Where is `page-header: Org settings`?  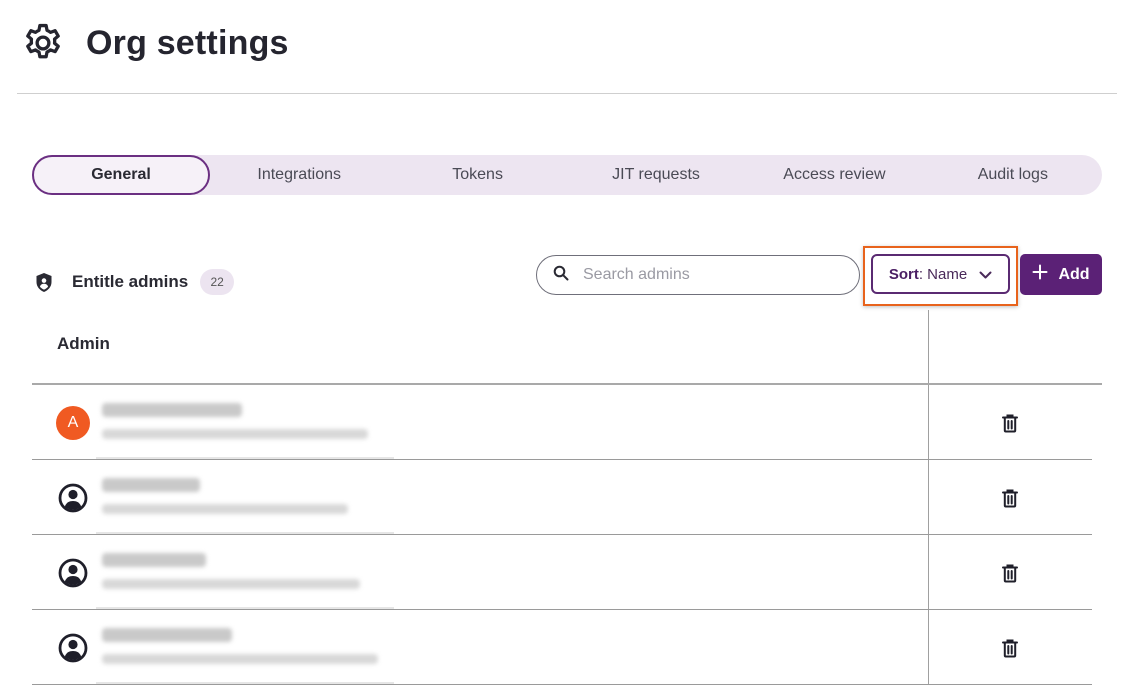
page-header: Org settings is located at coordinates (154, 43).